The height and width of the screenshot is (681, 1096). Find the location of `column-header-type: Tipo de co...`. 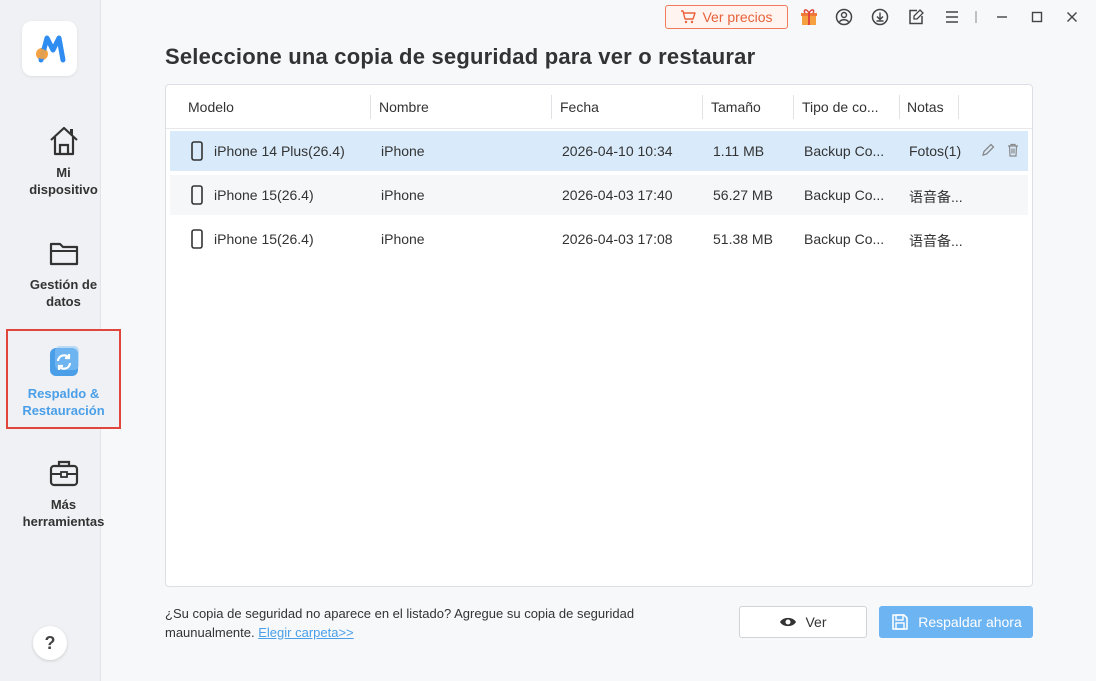

column-header-type: Tipo de co... is located at coordinates (840, 107).